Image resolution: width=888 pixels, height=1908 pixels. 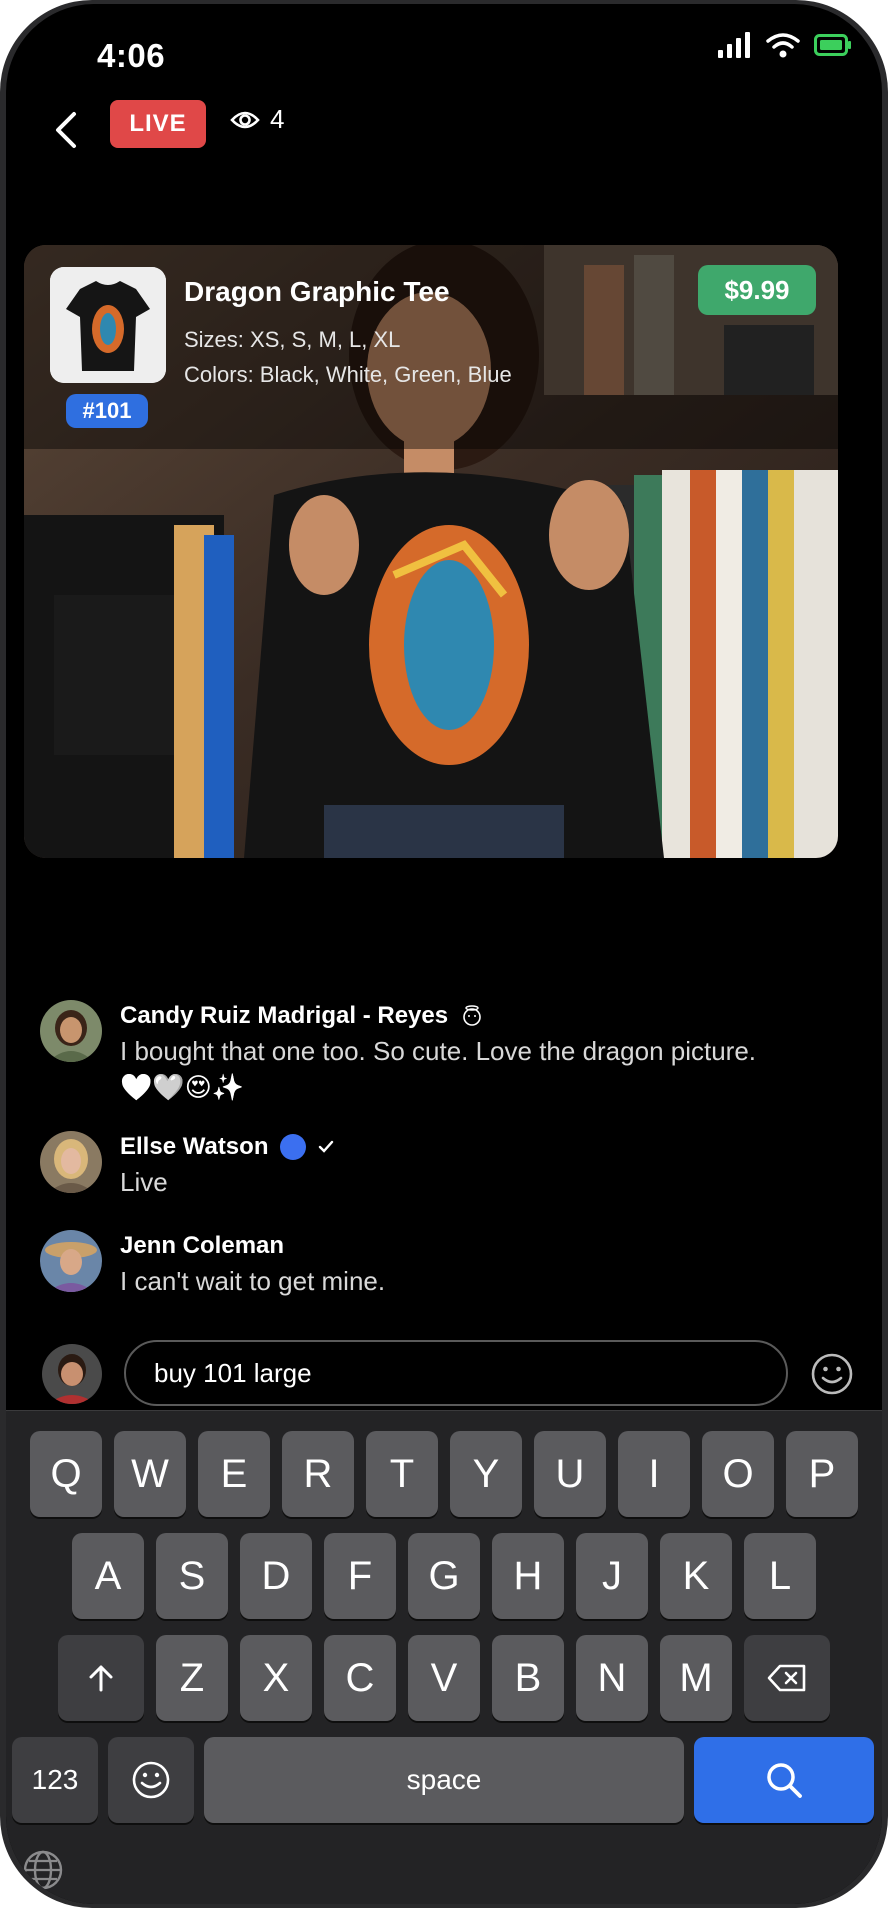 What do you see at coordinates (245, 119) in the screenshot?
I see `eye-icon` at bounding box center [245, 119].